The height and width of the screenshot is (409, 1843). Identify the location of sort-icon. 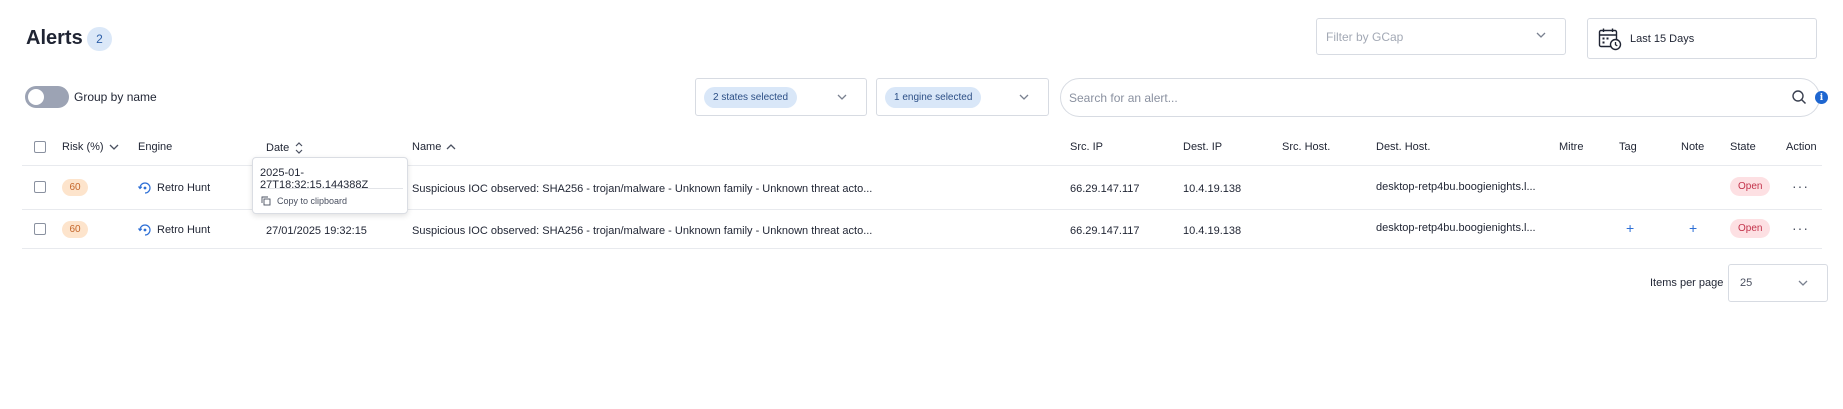
(299, 148).